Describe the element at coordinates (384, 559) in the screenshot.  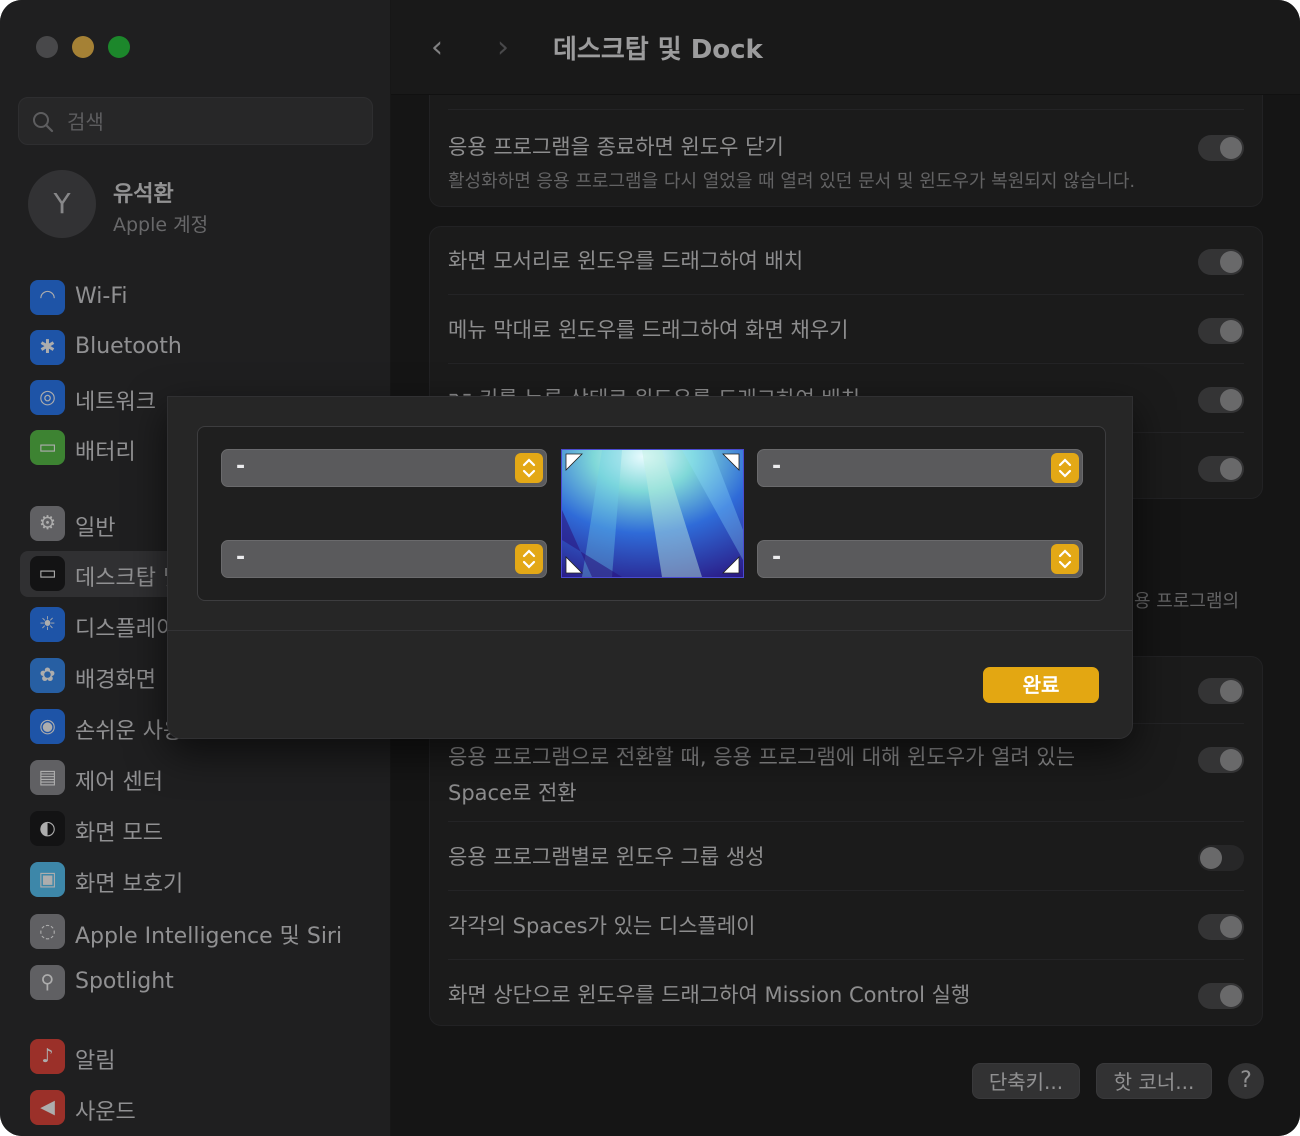
I see `bottom-left-corner-select: -` at that location.